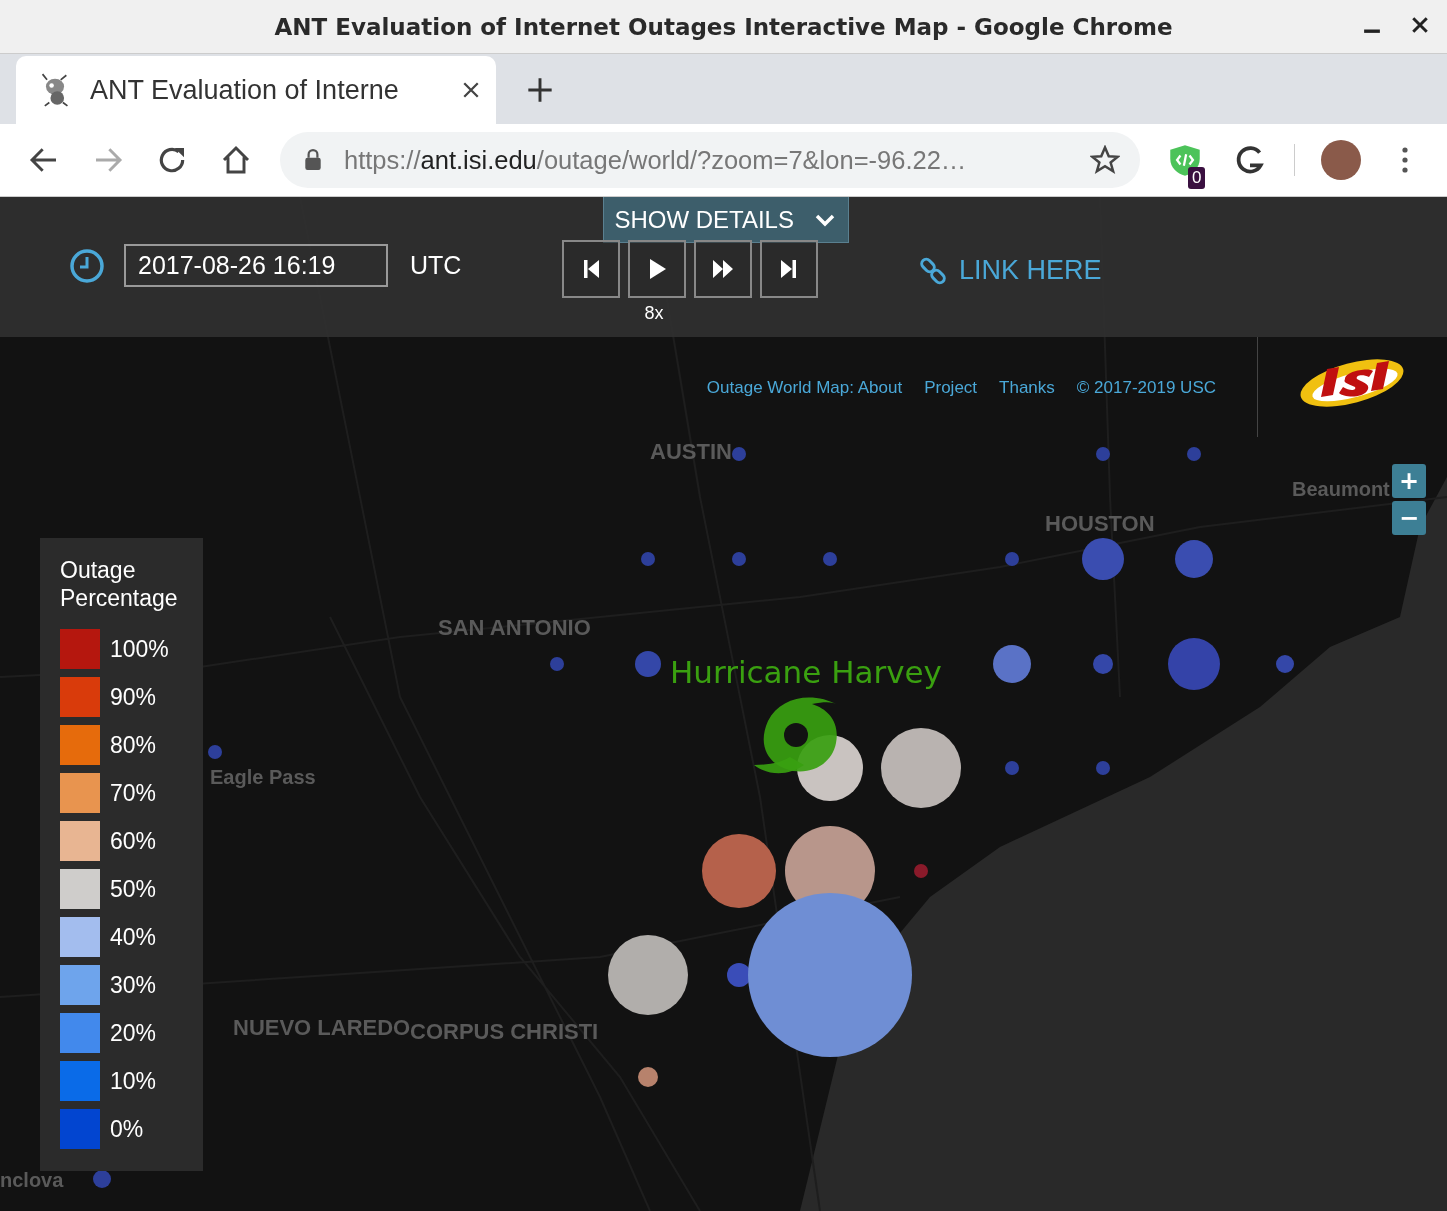 This screenshot has height=1211, width=1447. I want to click on footer-link: Outage World Map: About, so click(804, 388).